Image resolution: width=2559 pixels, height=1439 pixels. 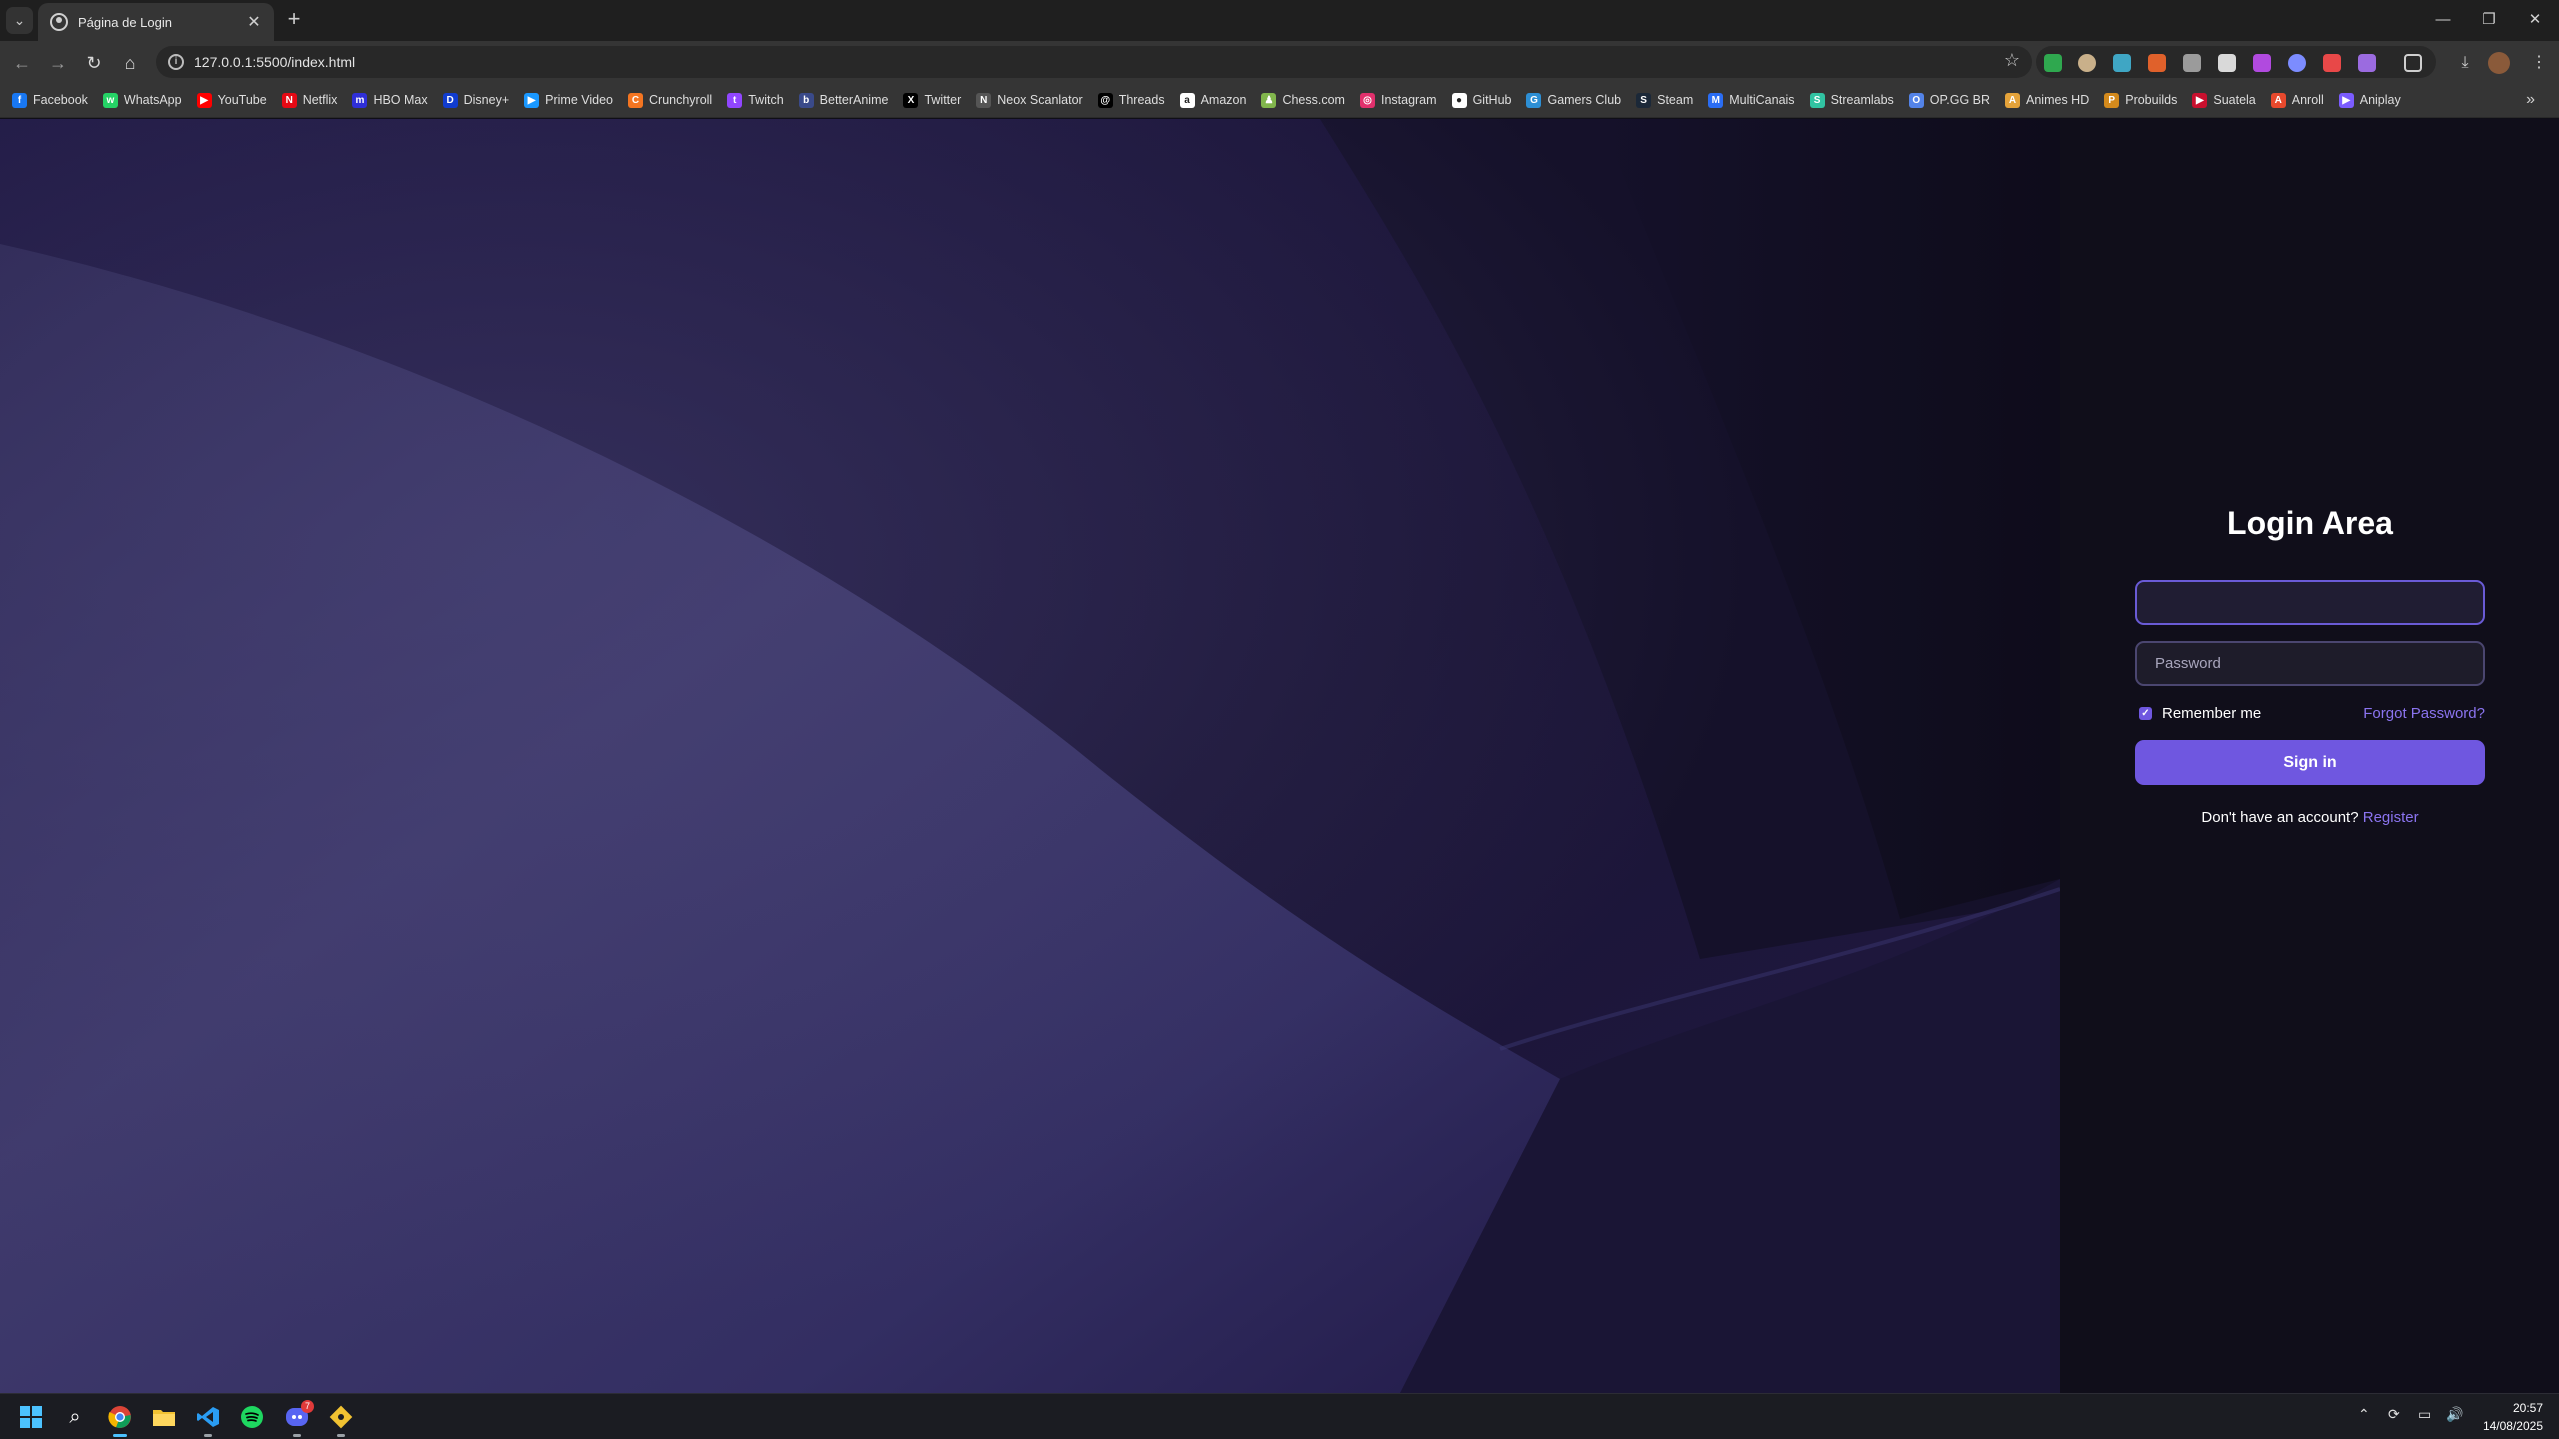 What do you see at coordinates (1131, 100) in the screenshot?
I see `bookmark-threads: @ Threads` at bounding box center [1131, 100].